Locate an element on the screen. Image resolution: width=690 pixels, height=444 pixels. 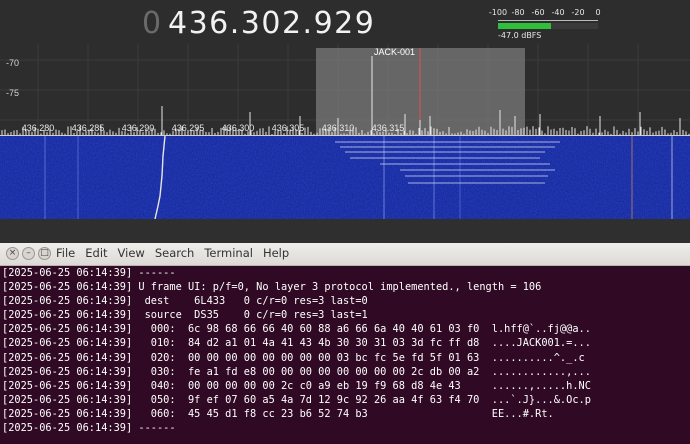
signal-meter-tick: 0 is located at coordinates (598, 12).